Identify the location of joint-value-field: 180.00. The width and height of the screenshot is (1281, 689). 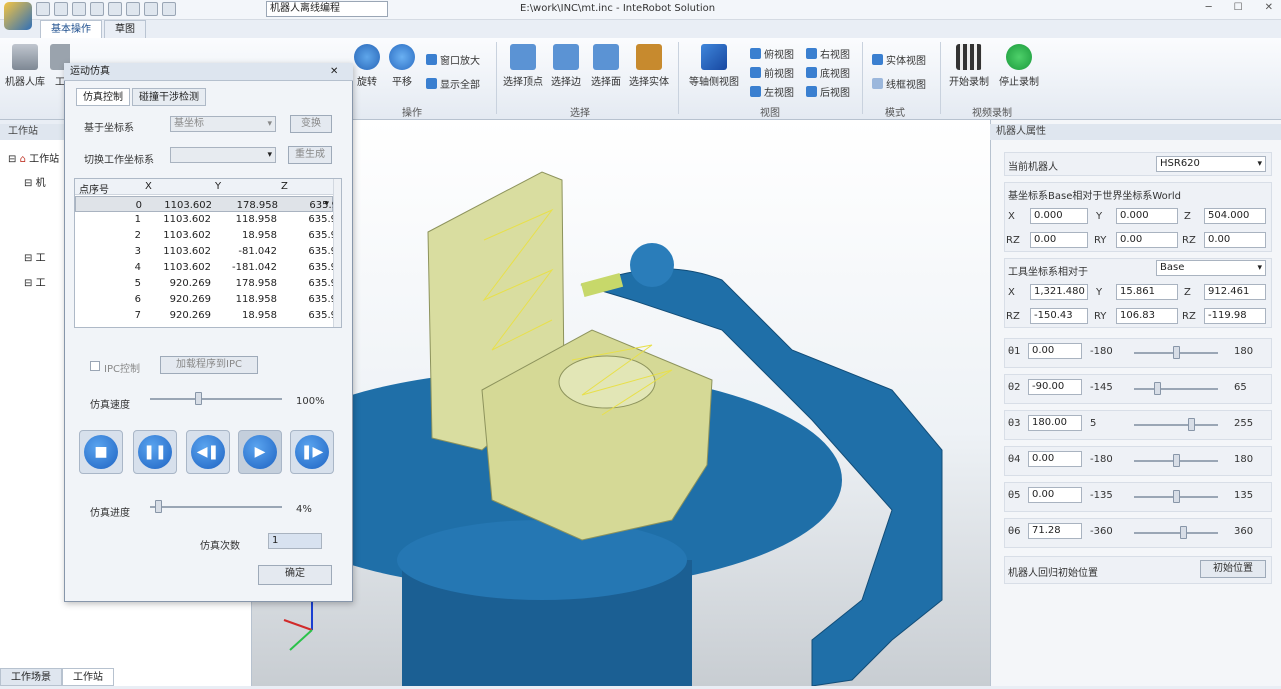
(1055, 423).